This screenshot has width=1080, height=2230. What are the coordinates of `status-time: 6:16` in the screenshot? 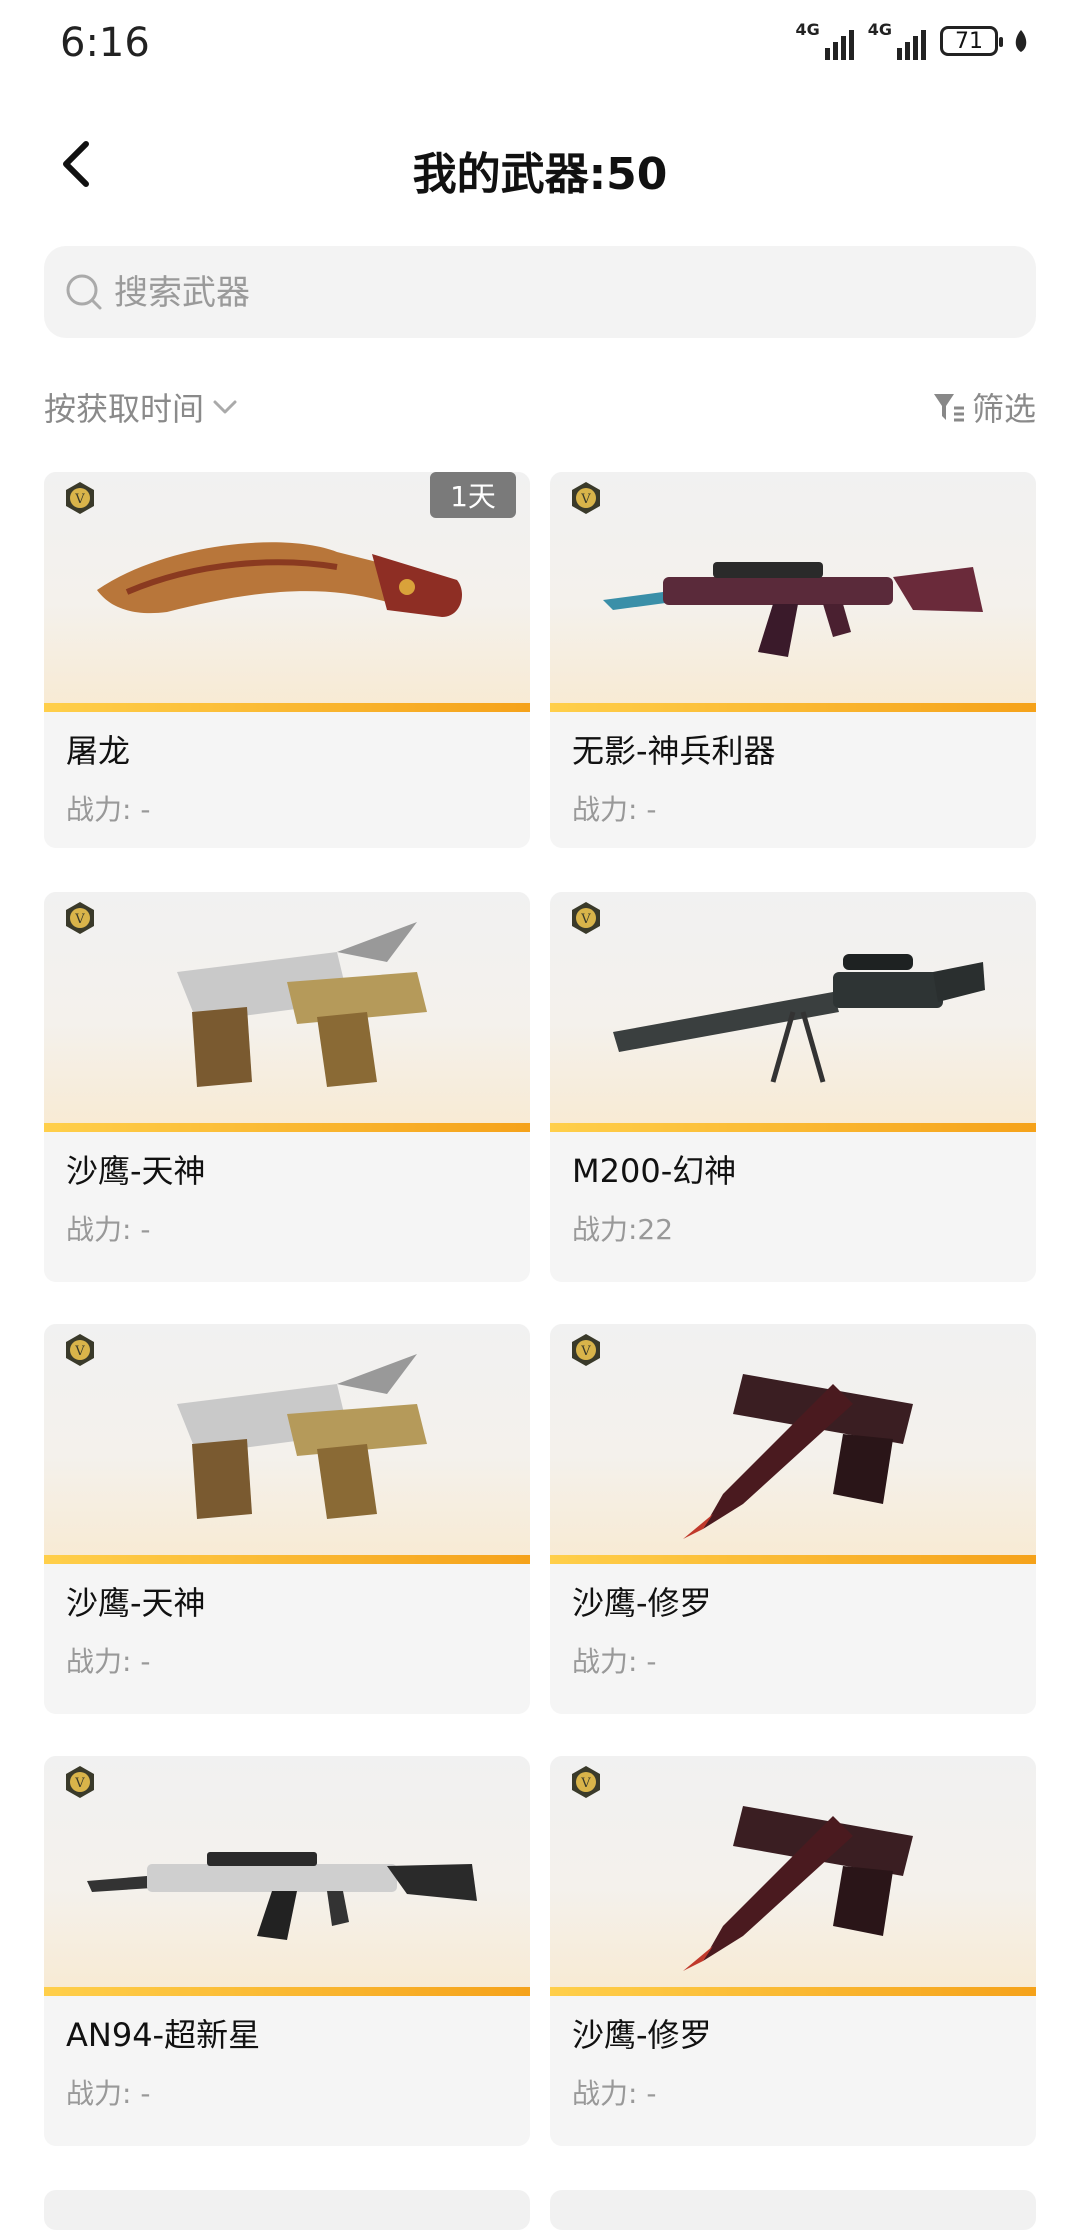 It's located at (105, 43).